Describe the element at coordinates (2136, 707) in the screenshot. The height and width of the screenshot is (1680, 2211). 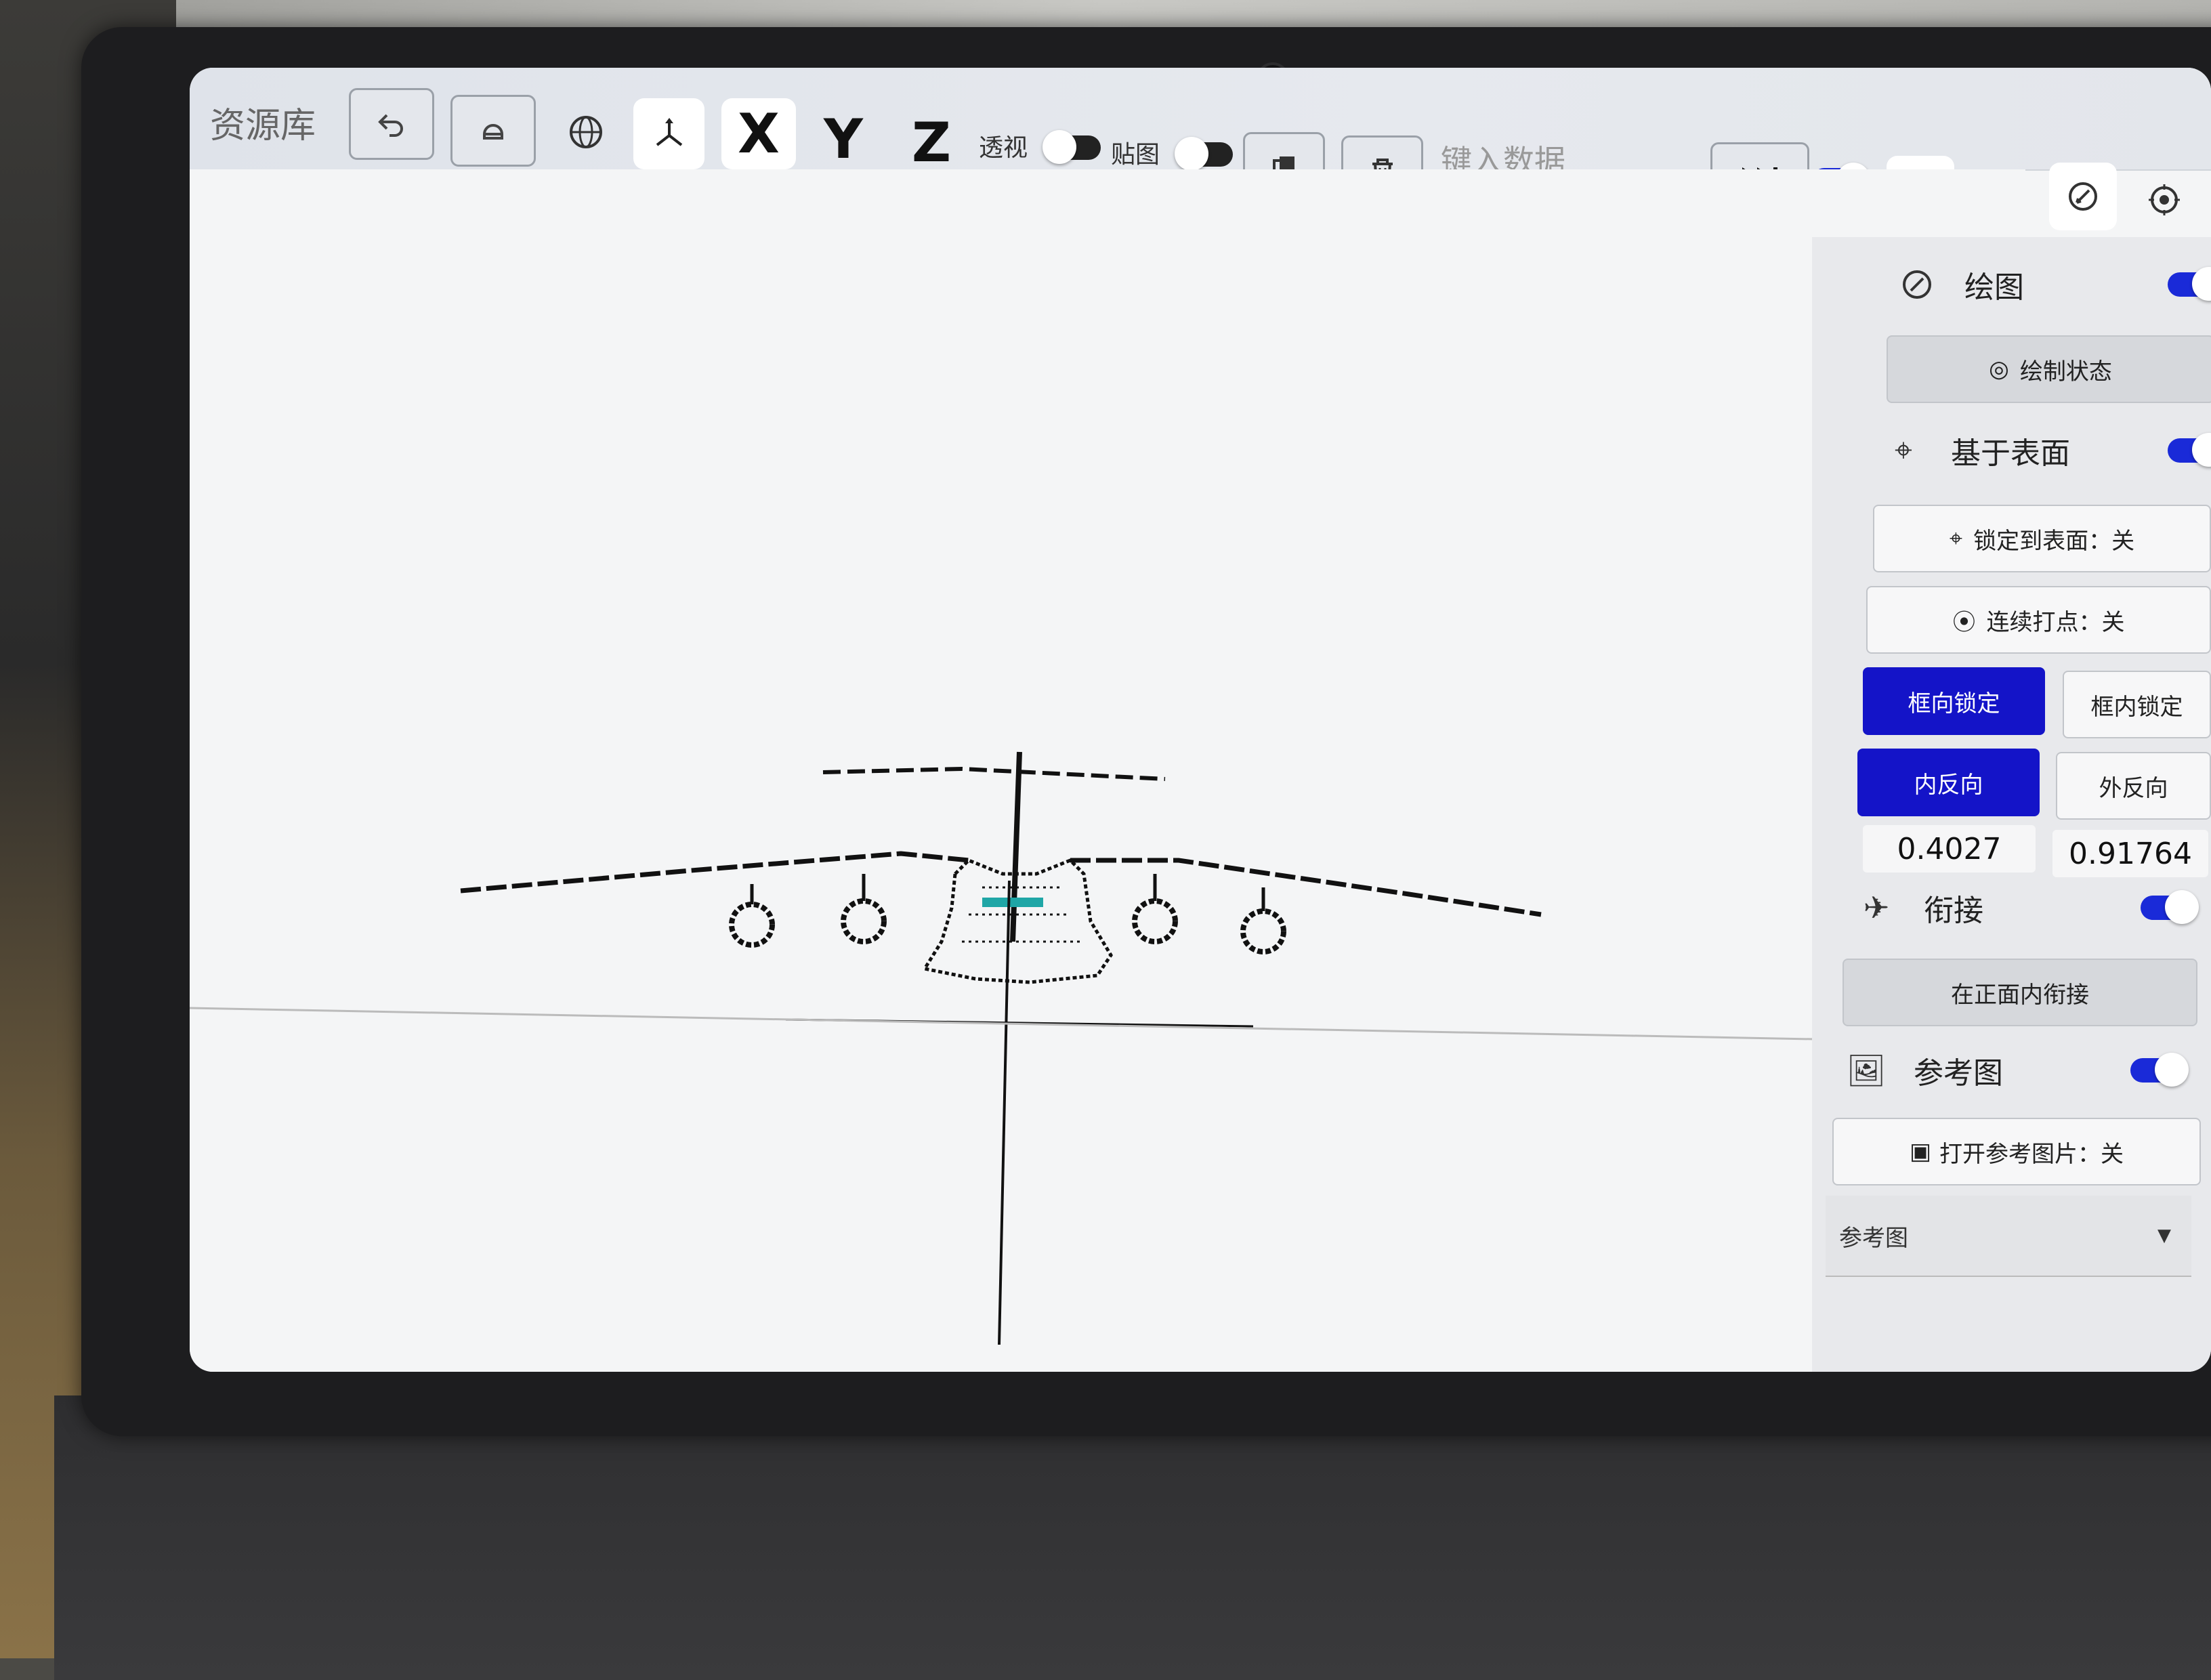
I see `inner-lock-label: 框内锁定` at that location.